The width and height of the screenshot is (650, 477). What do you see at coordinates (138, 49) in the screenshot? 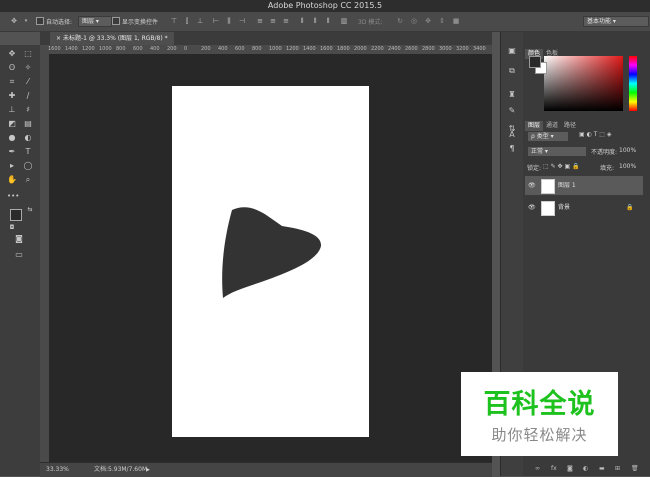
I see `ruler-tick-label: 600` at bounding box center [138, 49].